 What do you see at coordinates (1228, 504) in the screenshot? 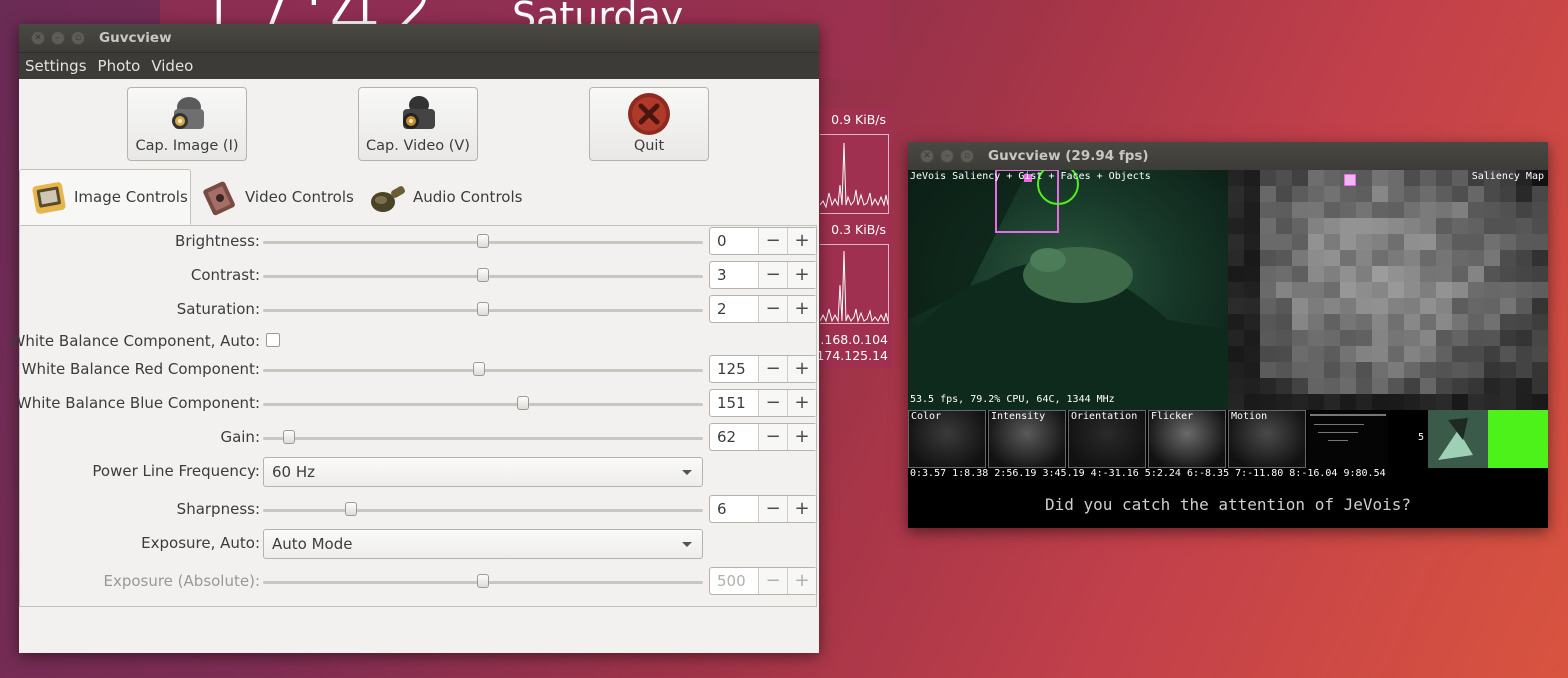
I see `attention-message: Did you catch the attention of JeVois?` at bounding box center [1228, 504].